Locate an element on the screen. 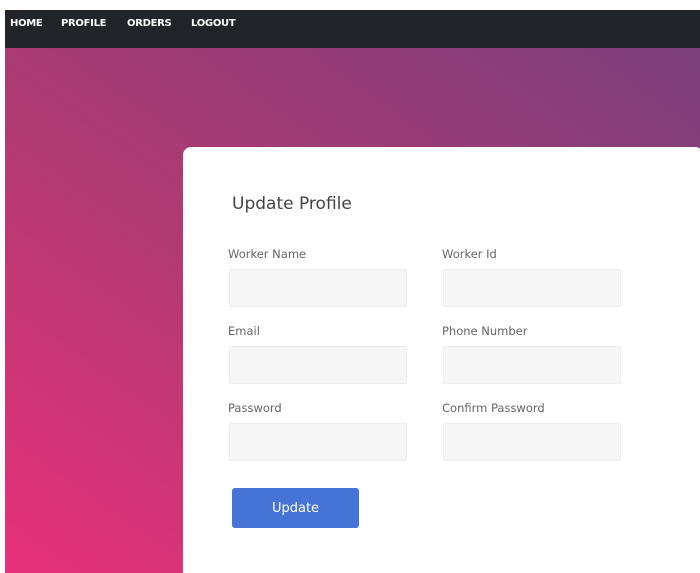 The width and height of the screenshot is (700, 573). worker-id-label: Worker Id is located at coordinates (469, 254).